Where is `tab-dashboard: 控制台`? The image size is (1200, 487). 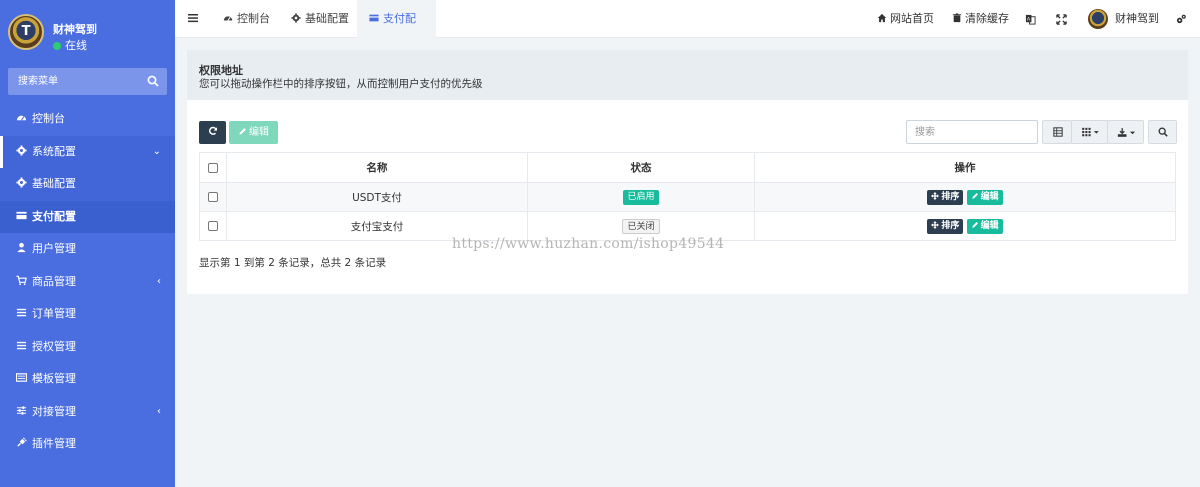
tab-dashboard: 控制台 is located at coordinates (246, 19).